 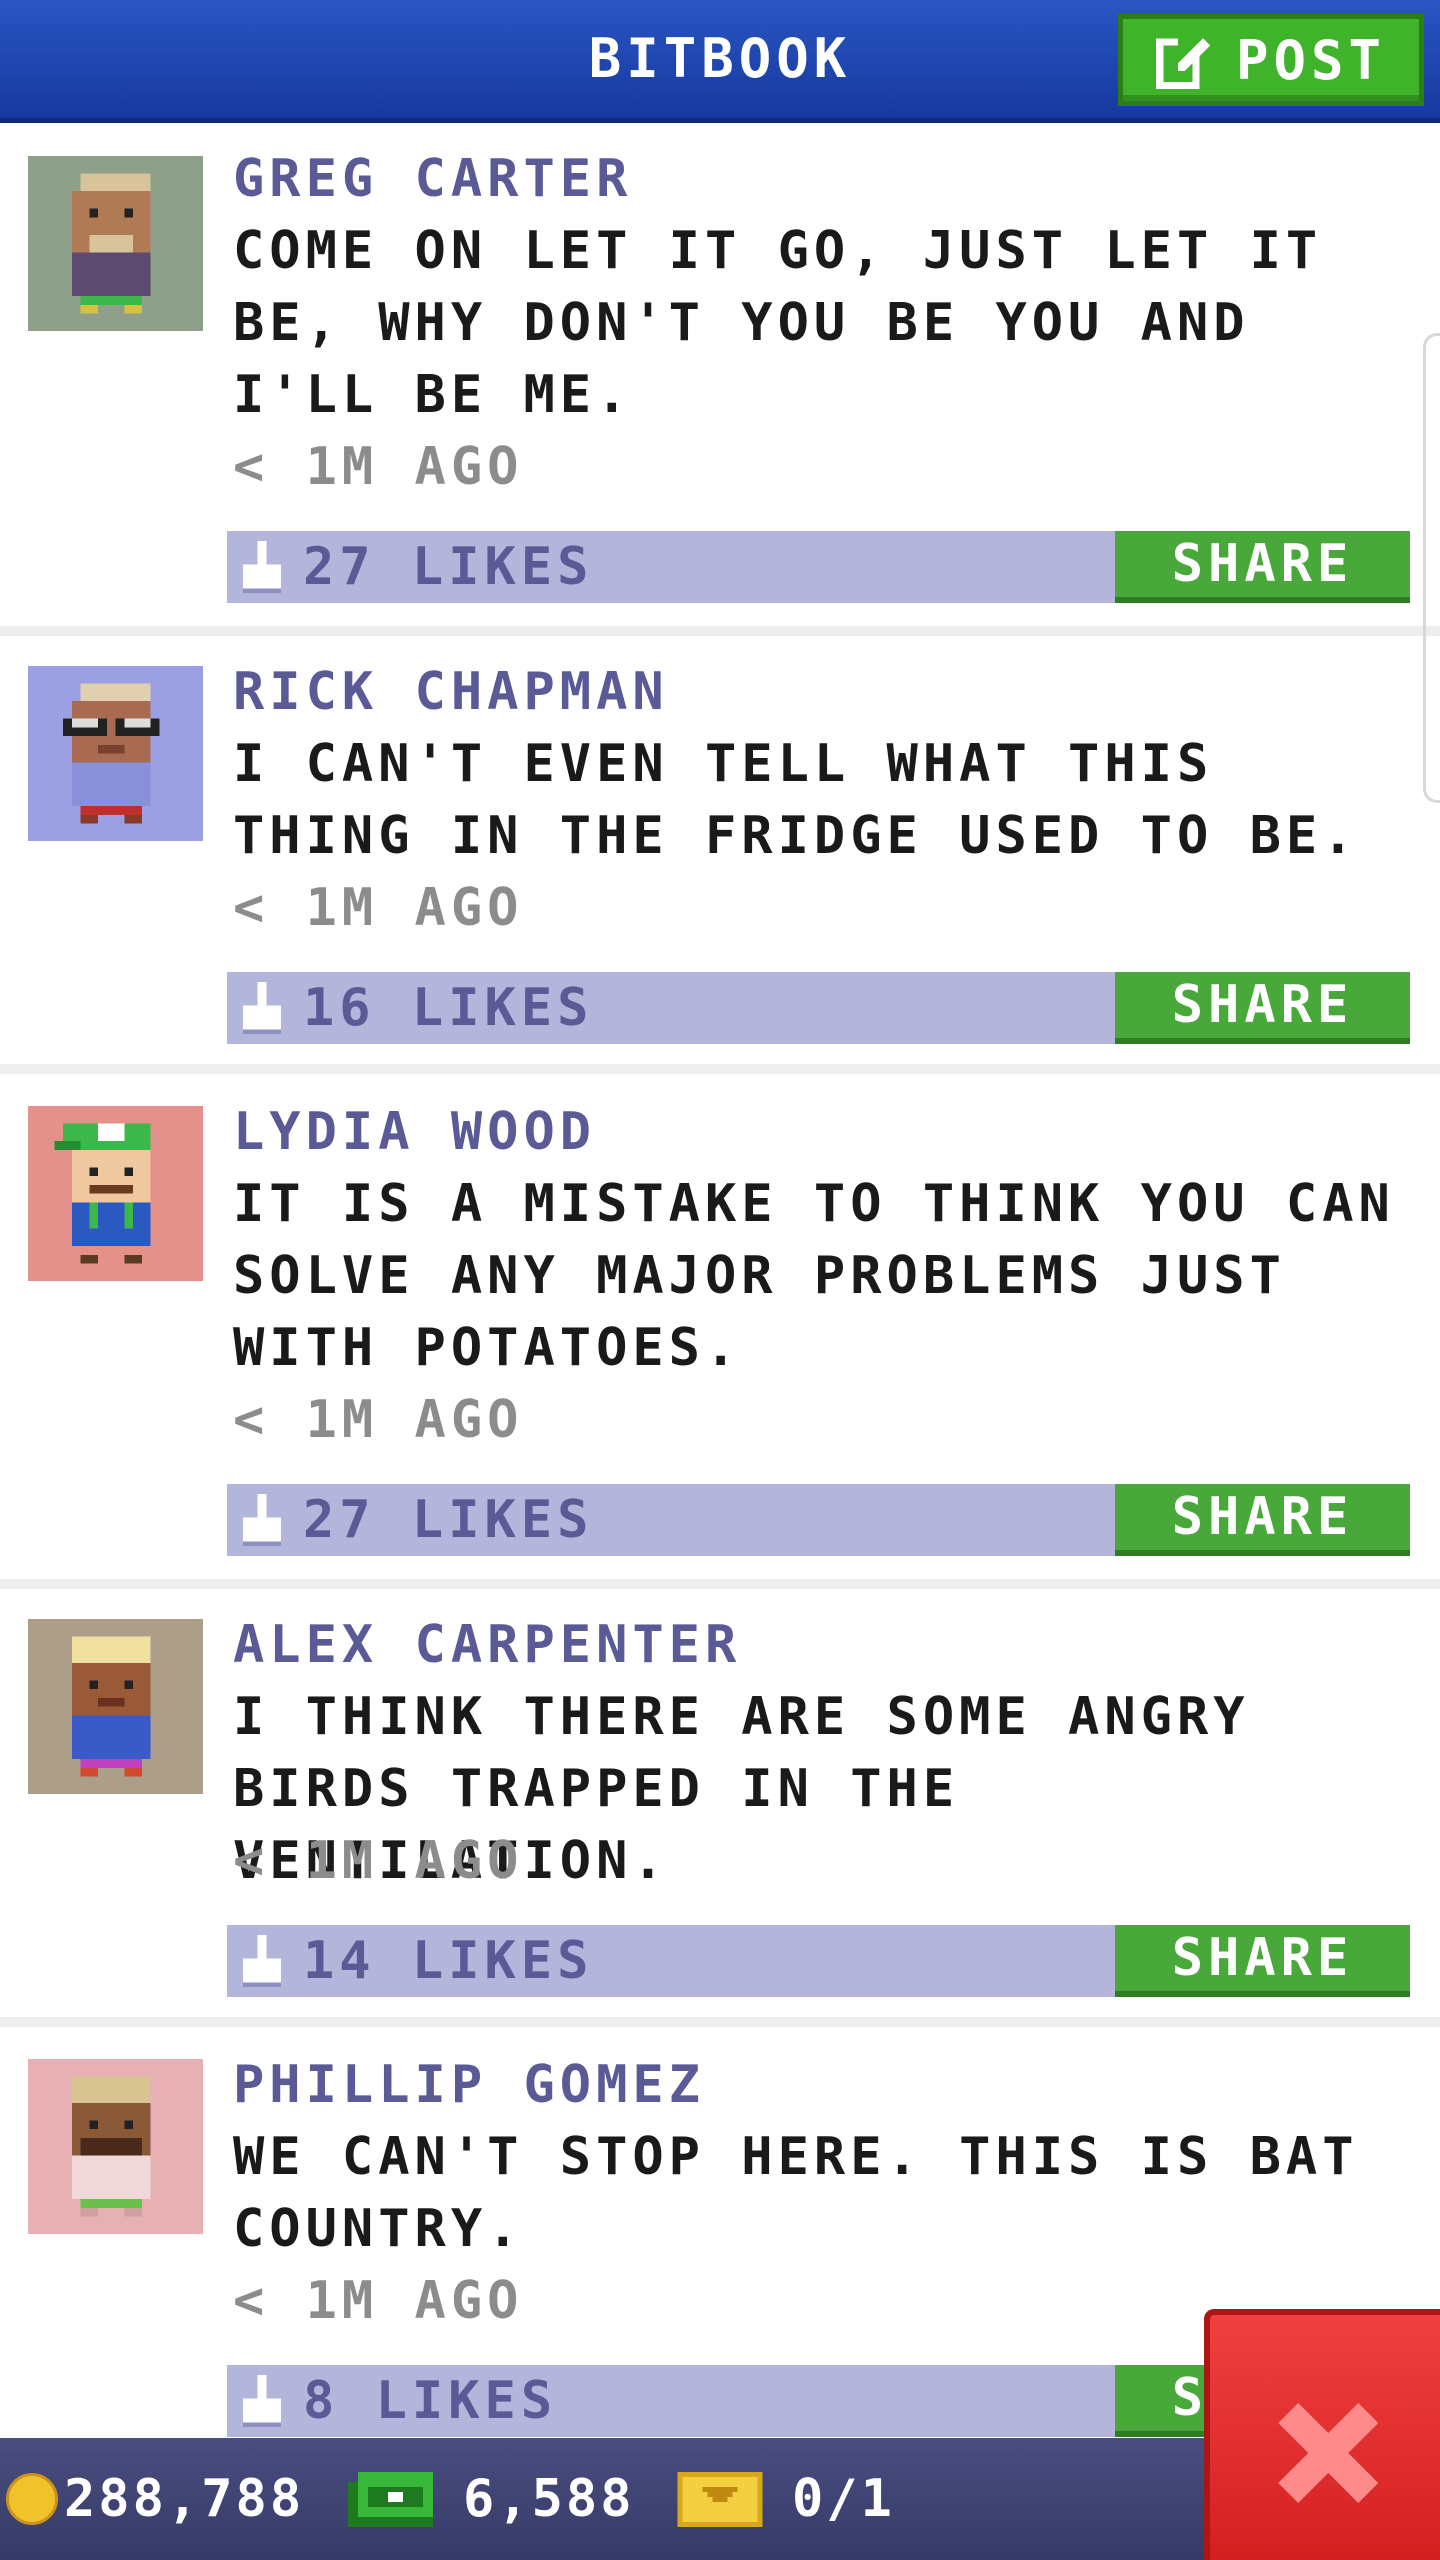 I want to click on post-button: POST, so click(x=1271, y=60).